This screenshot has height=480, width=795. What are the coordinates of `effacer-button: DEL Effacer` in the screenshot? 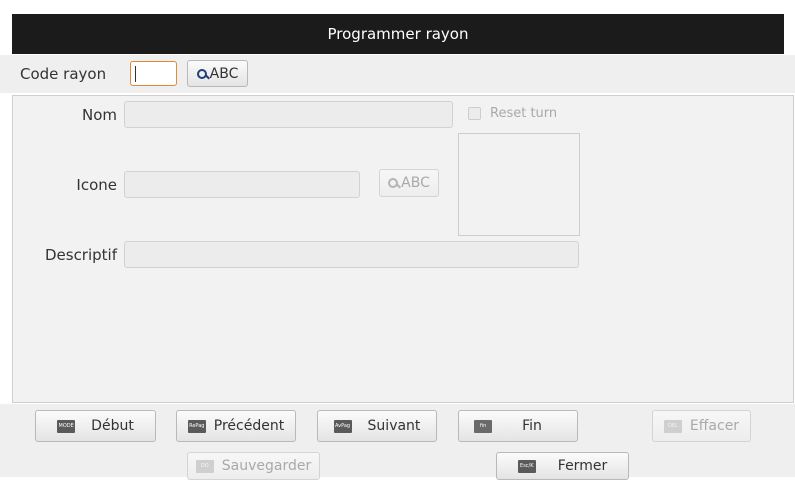 It's located at (701, 426).